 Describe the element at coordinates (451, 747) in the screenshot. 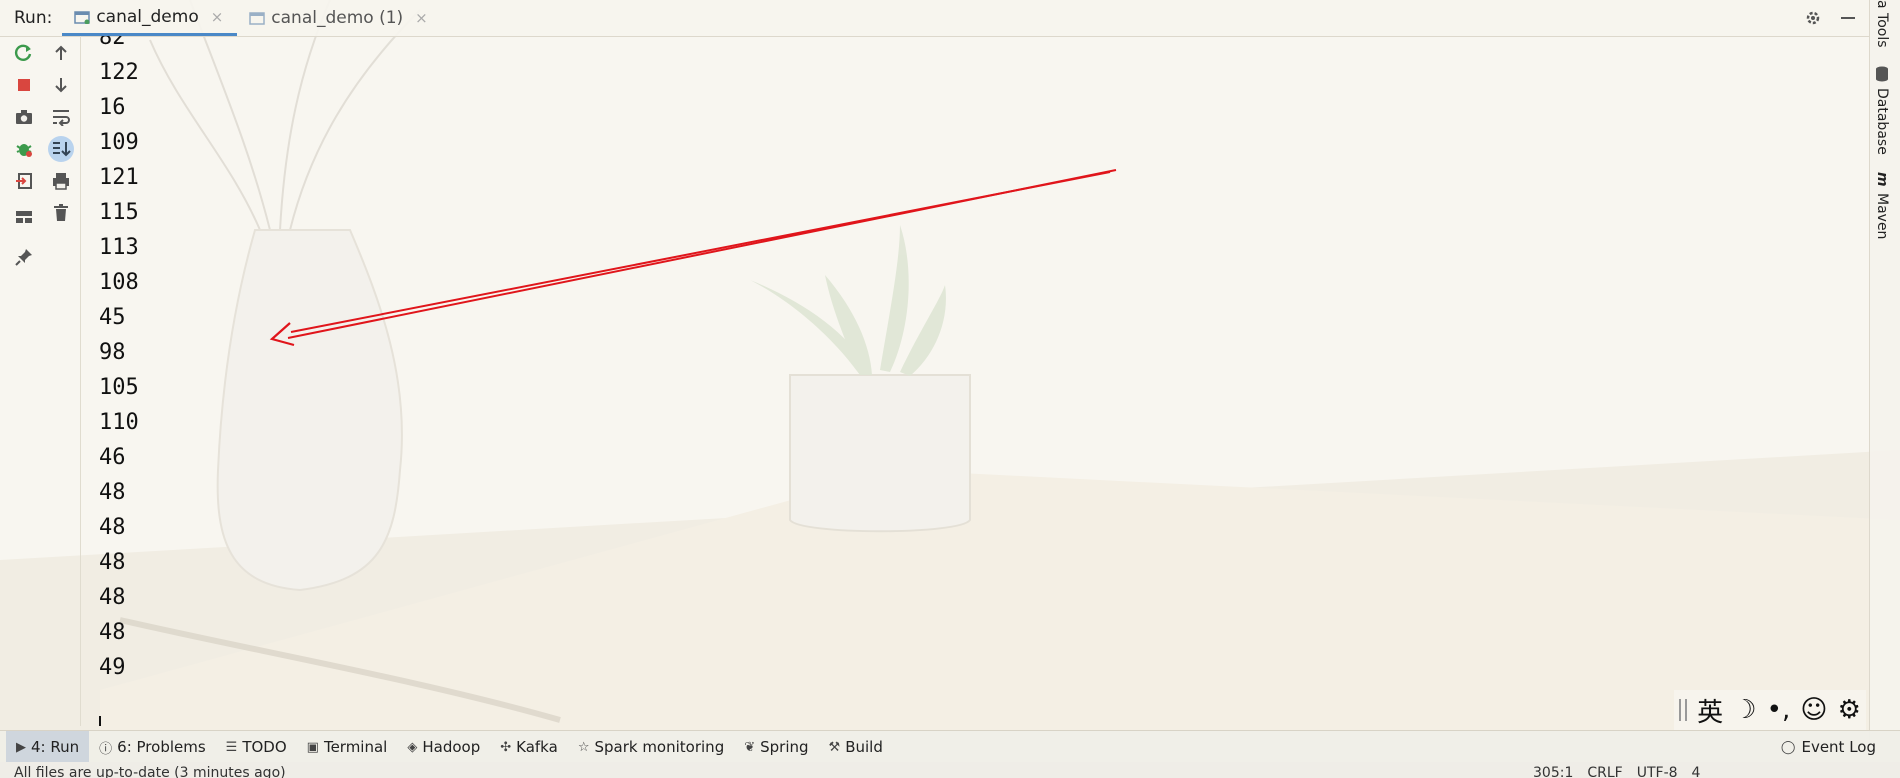

I see `tab-label: Hadoop` at that location.